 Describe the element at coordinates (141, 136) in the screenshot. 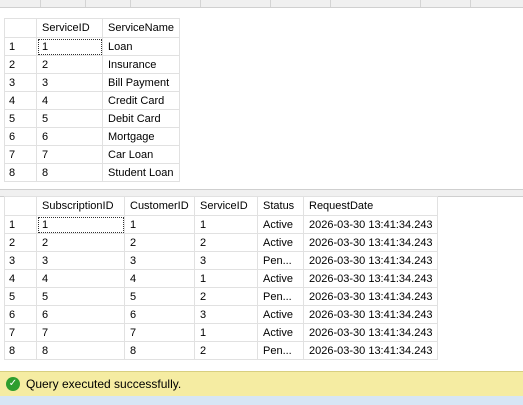

I see `grid-cell: Mortgage` at that location.